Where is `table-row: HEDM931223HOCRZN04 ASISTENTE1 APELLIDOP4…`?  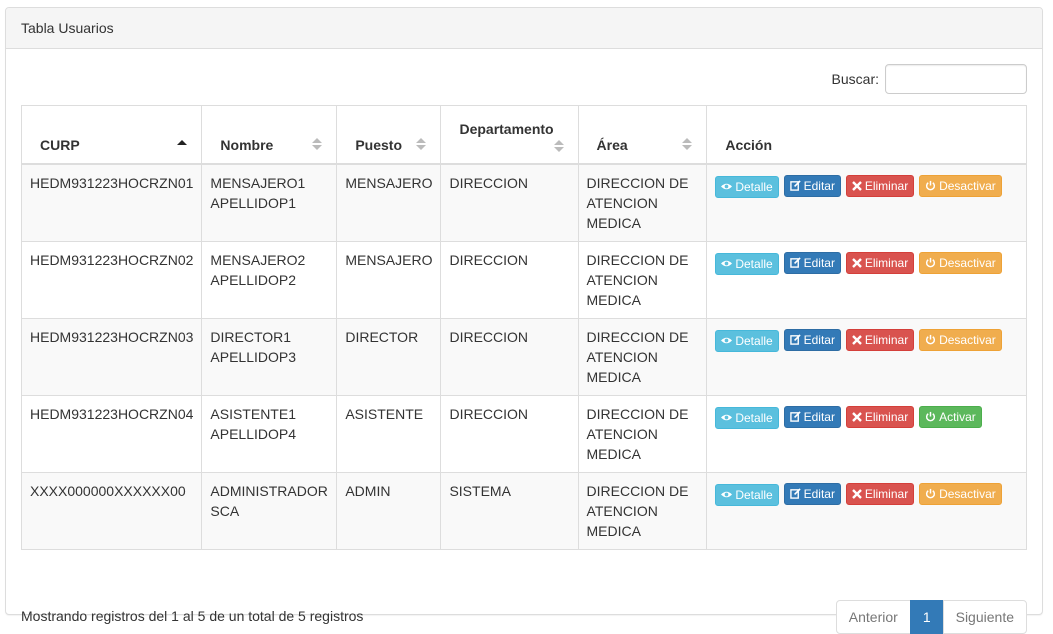 table-row: HEDM931223HOCRZN04 ASISTENTE1 APELLIDOP4… is located at coordinates (523, 433).